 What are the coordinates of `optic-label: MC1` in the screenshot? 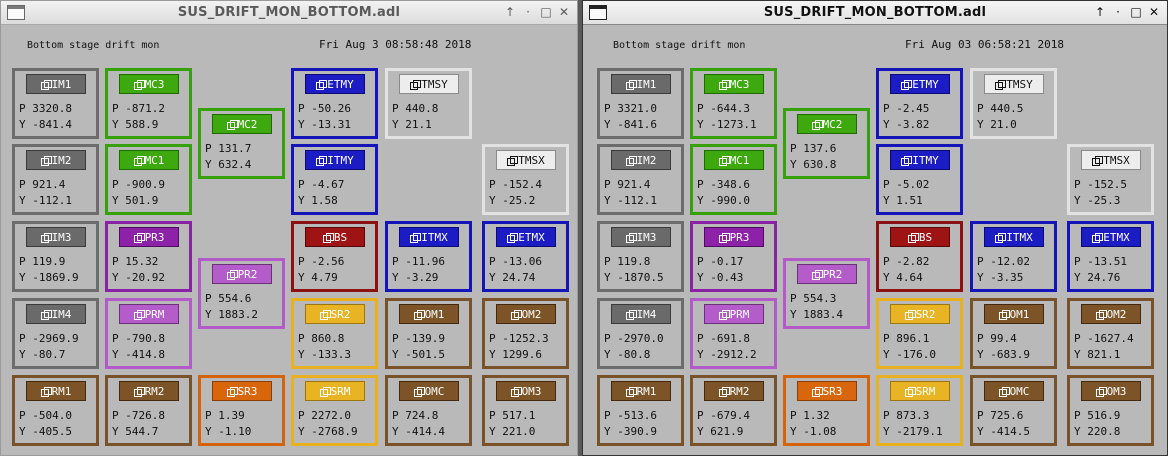 It's located at (154, 160).